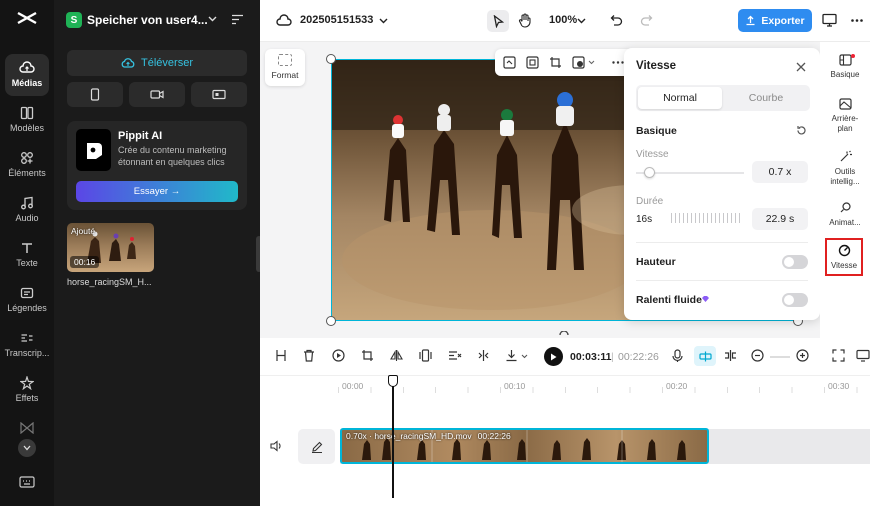 Image resolution: width=870 pixels, height=506 pixels. Describe the element at coordinates (677, 356) in the screenshot. I see `microphone-icon` at that location.